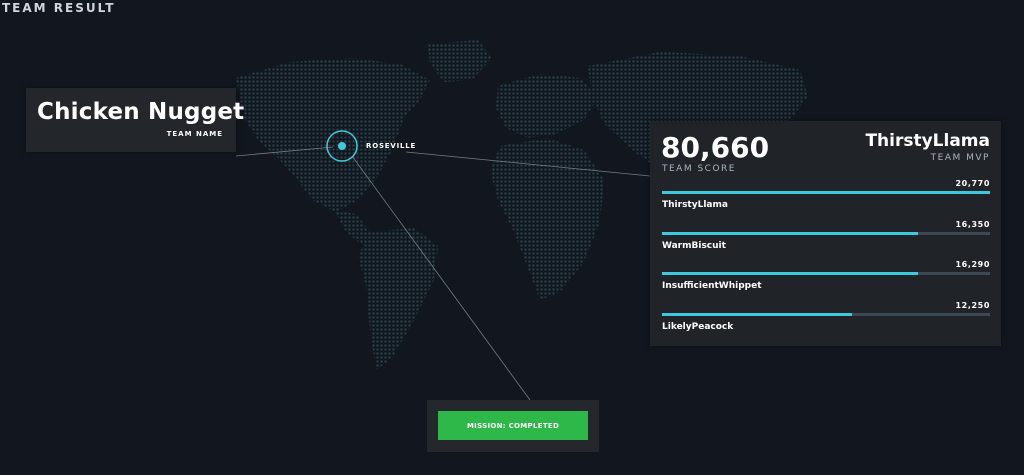  Describe the element at coordinates (826, 321) in the screenshot. I see `player-row: 12,250 LikelyPeacock` at that location.